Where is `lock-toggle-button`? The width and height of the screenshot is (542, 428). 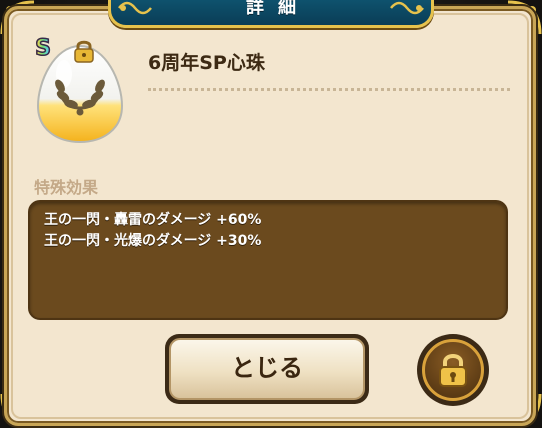 lock-toggle-button is located at coordinates (453, 370).